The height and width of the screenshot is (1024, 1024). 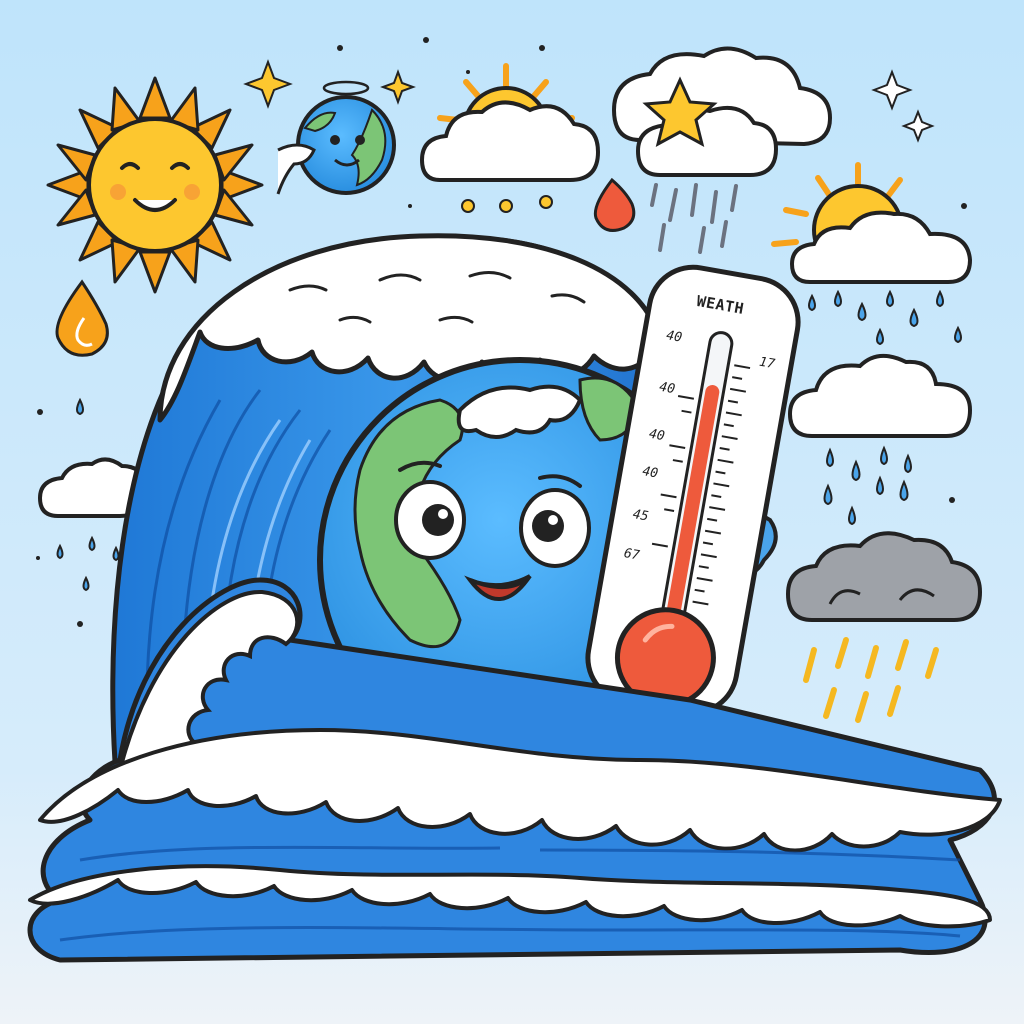 What do you see at coordinates (641, 516) in the screenshot?
I see `thermometer-scale-4: 45` at bounding box center [641, 516].